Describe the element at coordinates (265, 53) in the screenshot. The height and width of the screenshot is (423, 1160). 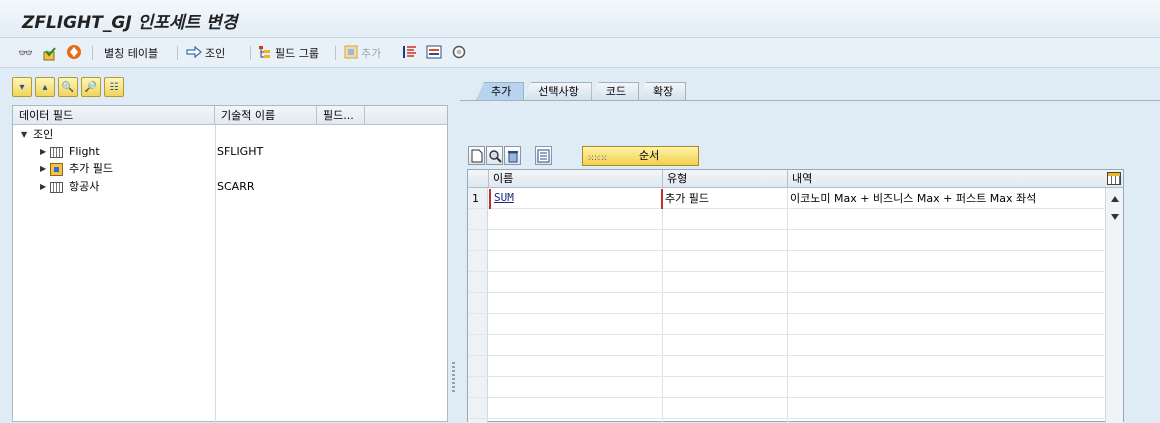
I see `field-group-icon` at that location.